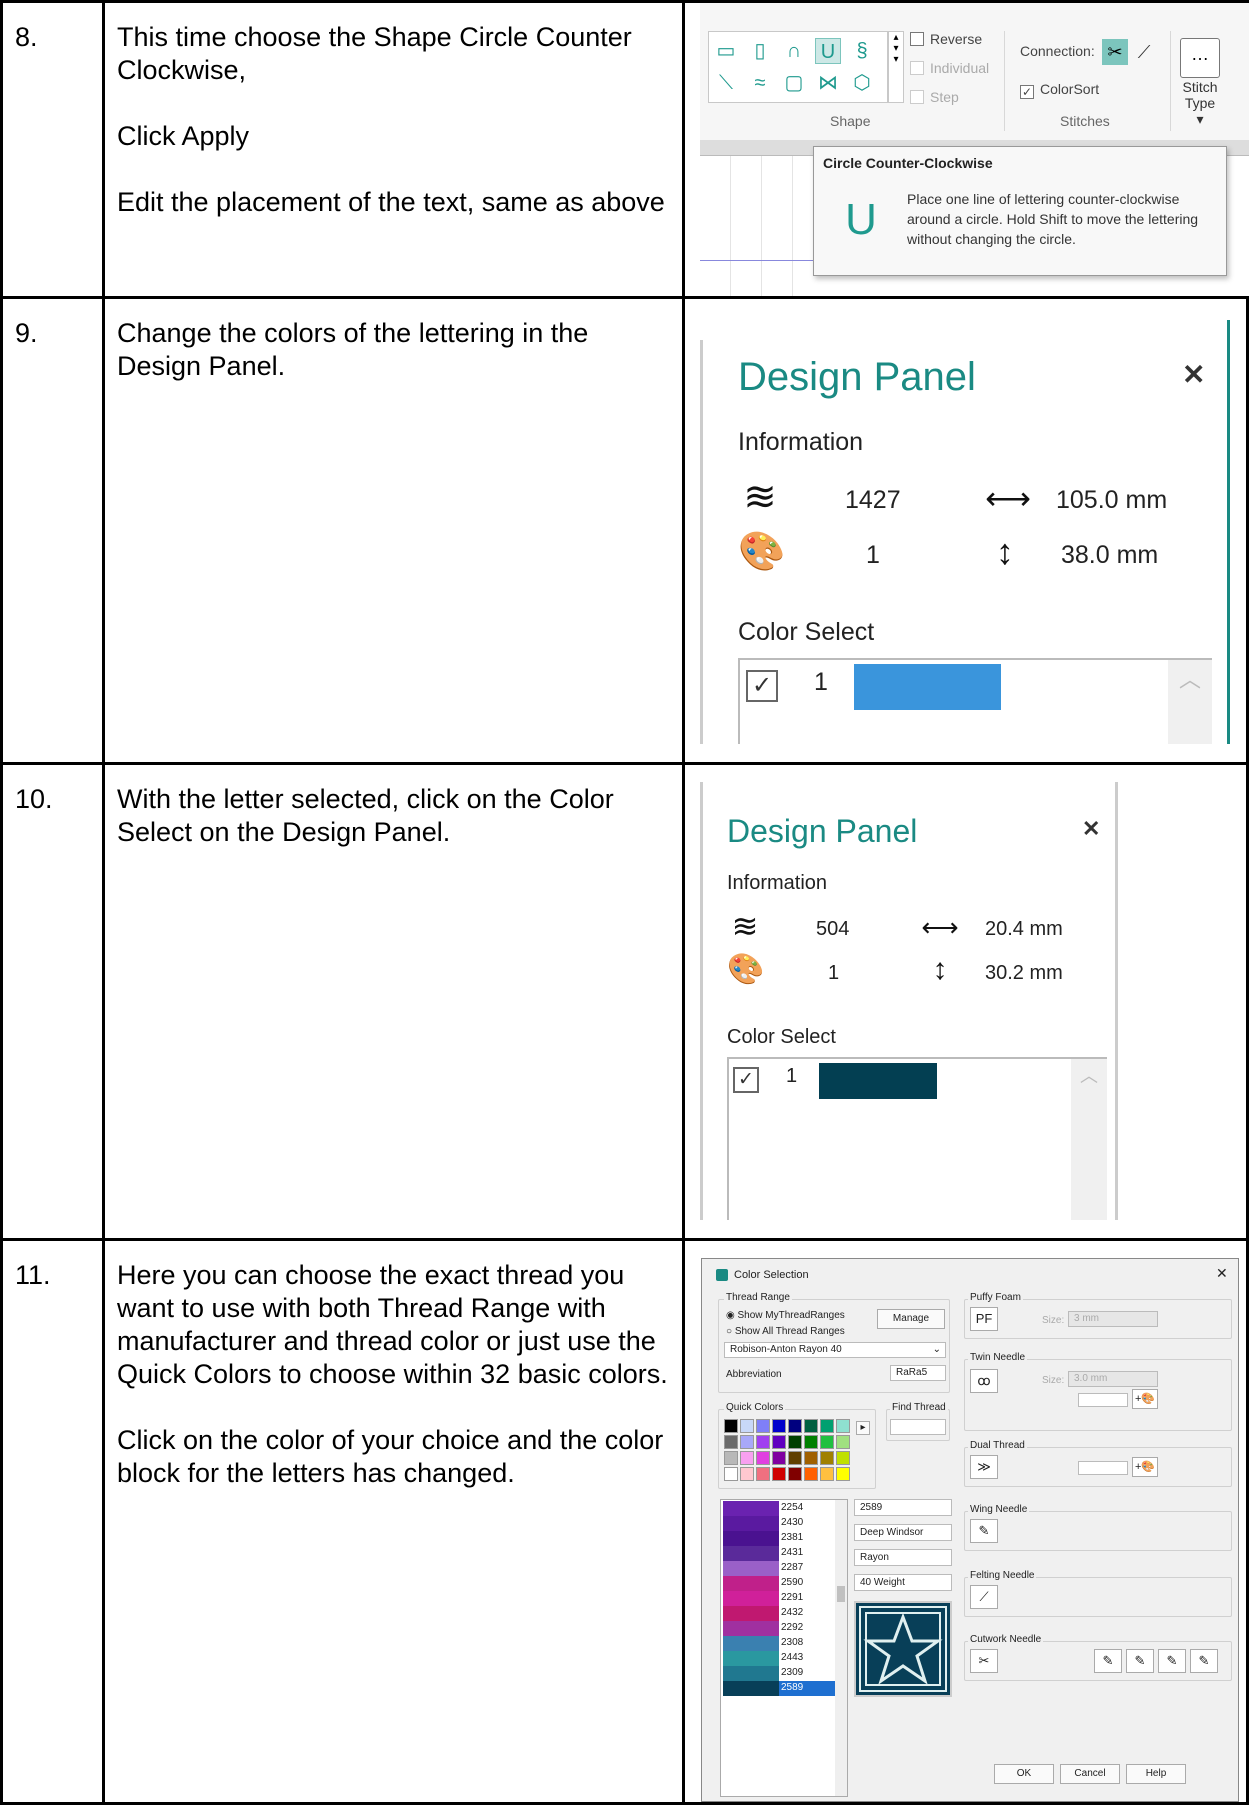 The image size is (1249, 1805). What do you see at coordinates (779, 1538) in the screenshot?
I see `thread-row: 2381` at bounding box center [779, 1538].